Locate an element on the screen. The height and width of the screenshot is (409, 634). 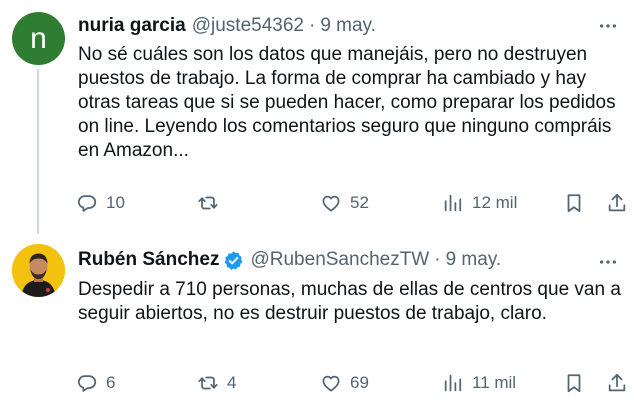
tweet-actions: 10 52 12 mil is located at coordinates (317, 203).